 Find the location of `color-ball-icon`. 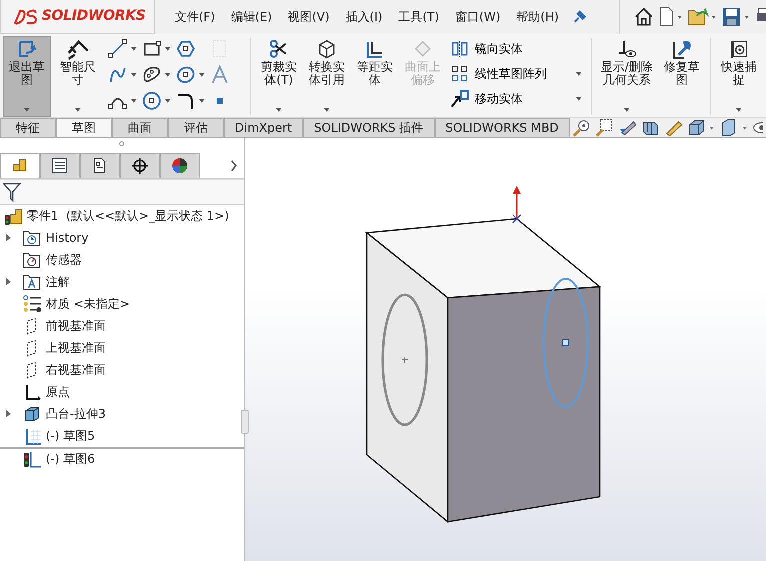

color-ball-icon is located at coordinates (180, 166).